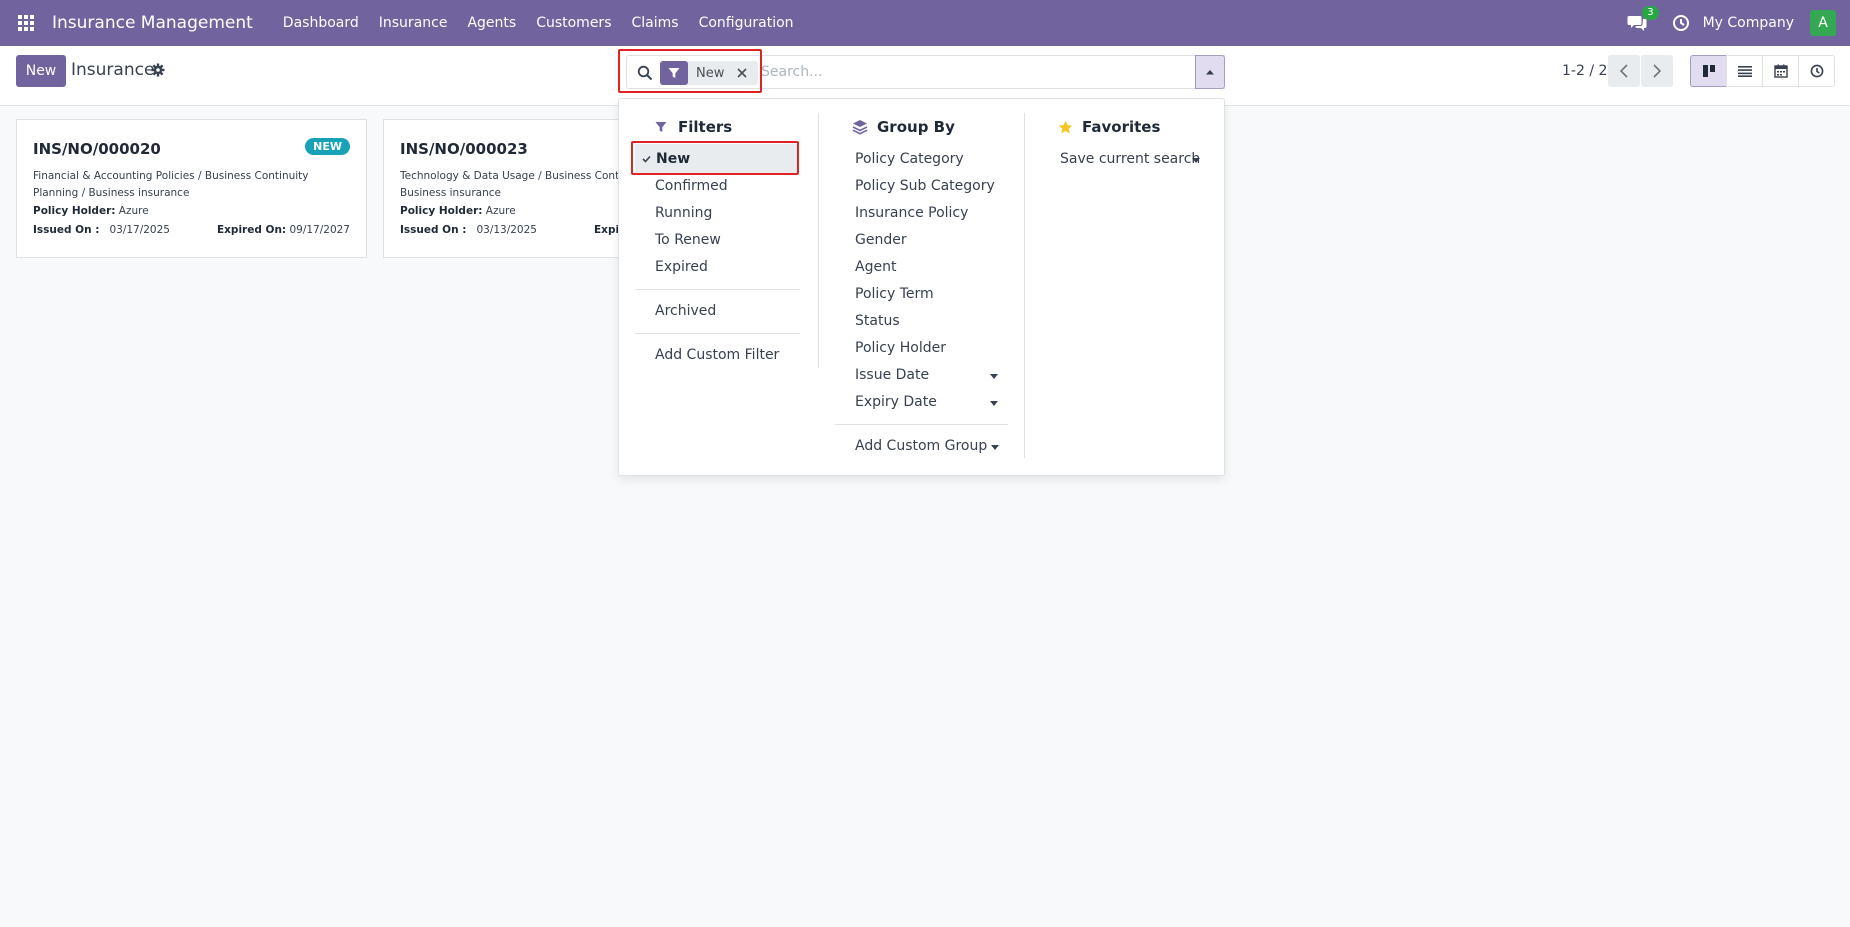 The height and width of the screenshot is (927, 1850). I want to click on save-current-search-option: Save current search, so click(1130, 159).